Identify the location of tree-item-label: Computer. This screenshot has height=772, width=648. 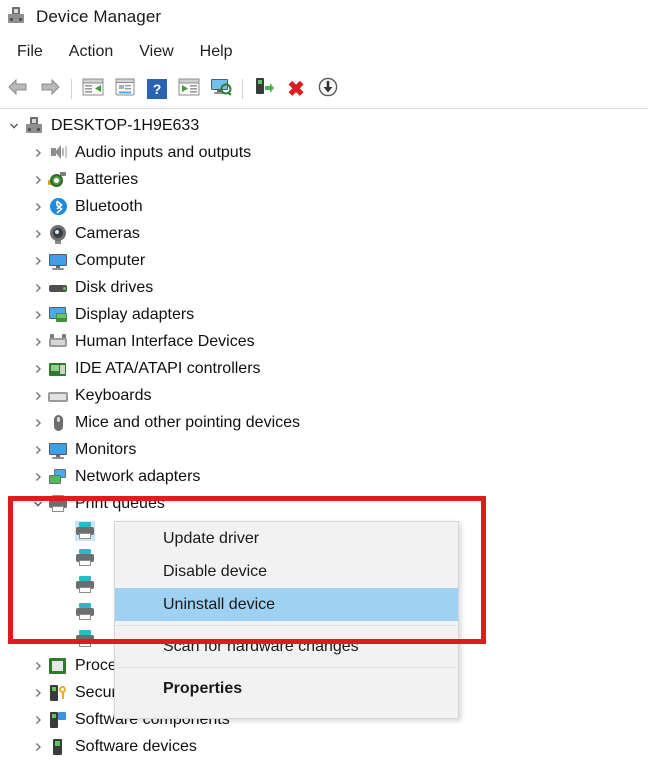
(110, 260).